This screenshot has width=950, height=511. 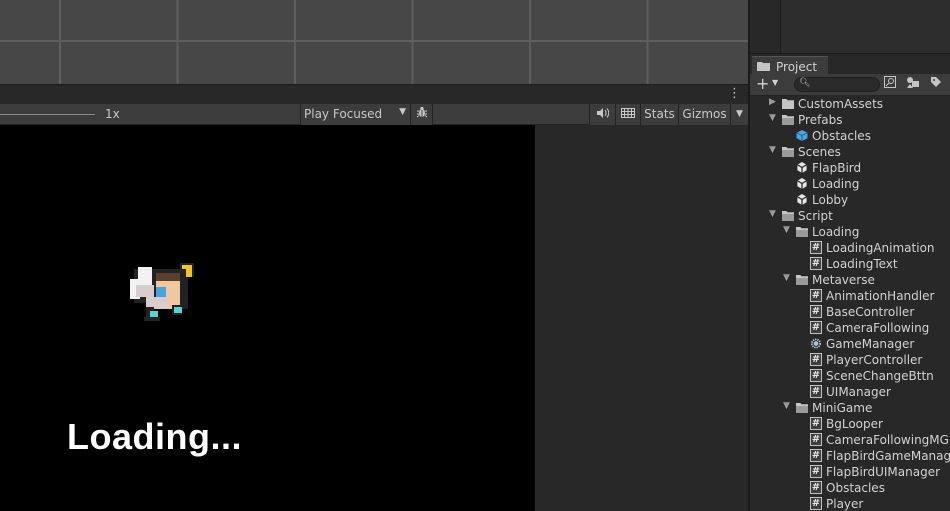 I want to click on tree-item-label: FlapBirdGameManage, so click(x=888, y=456).